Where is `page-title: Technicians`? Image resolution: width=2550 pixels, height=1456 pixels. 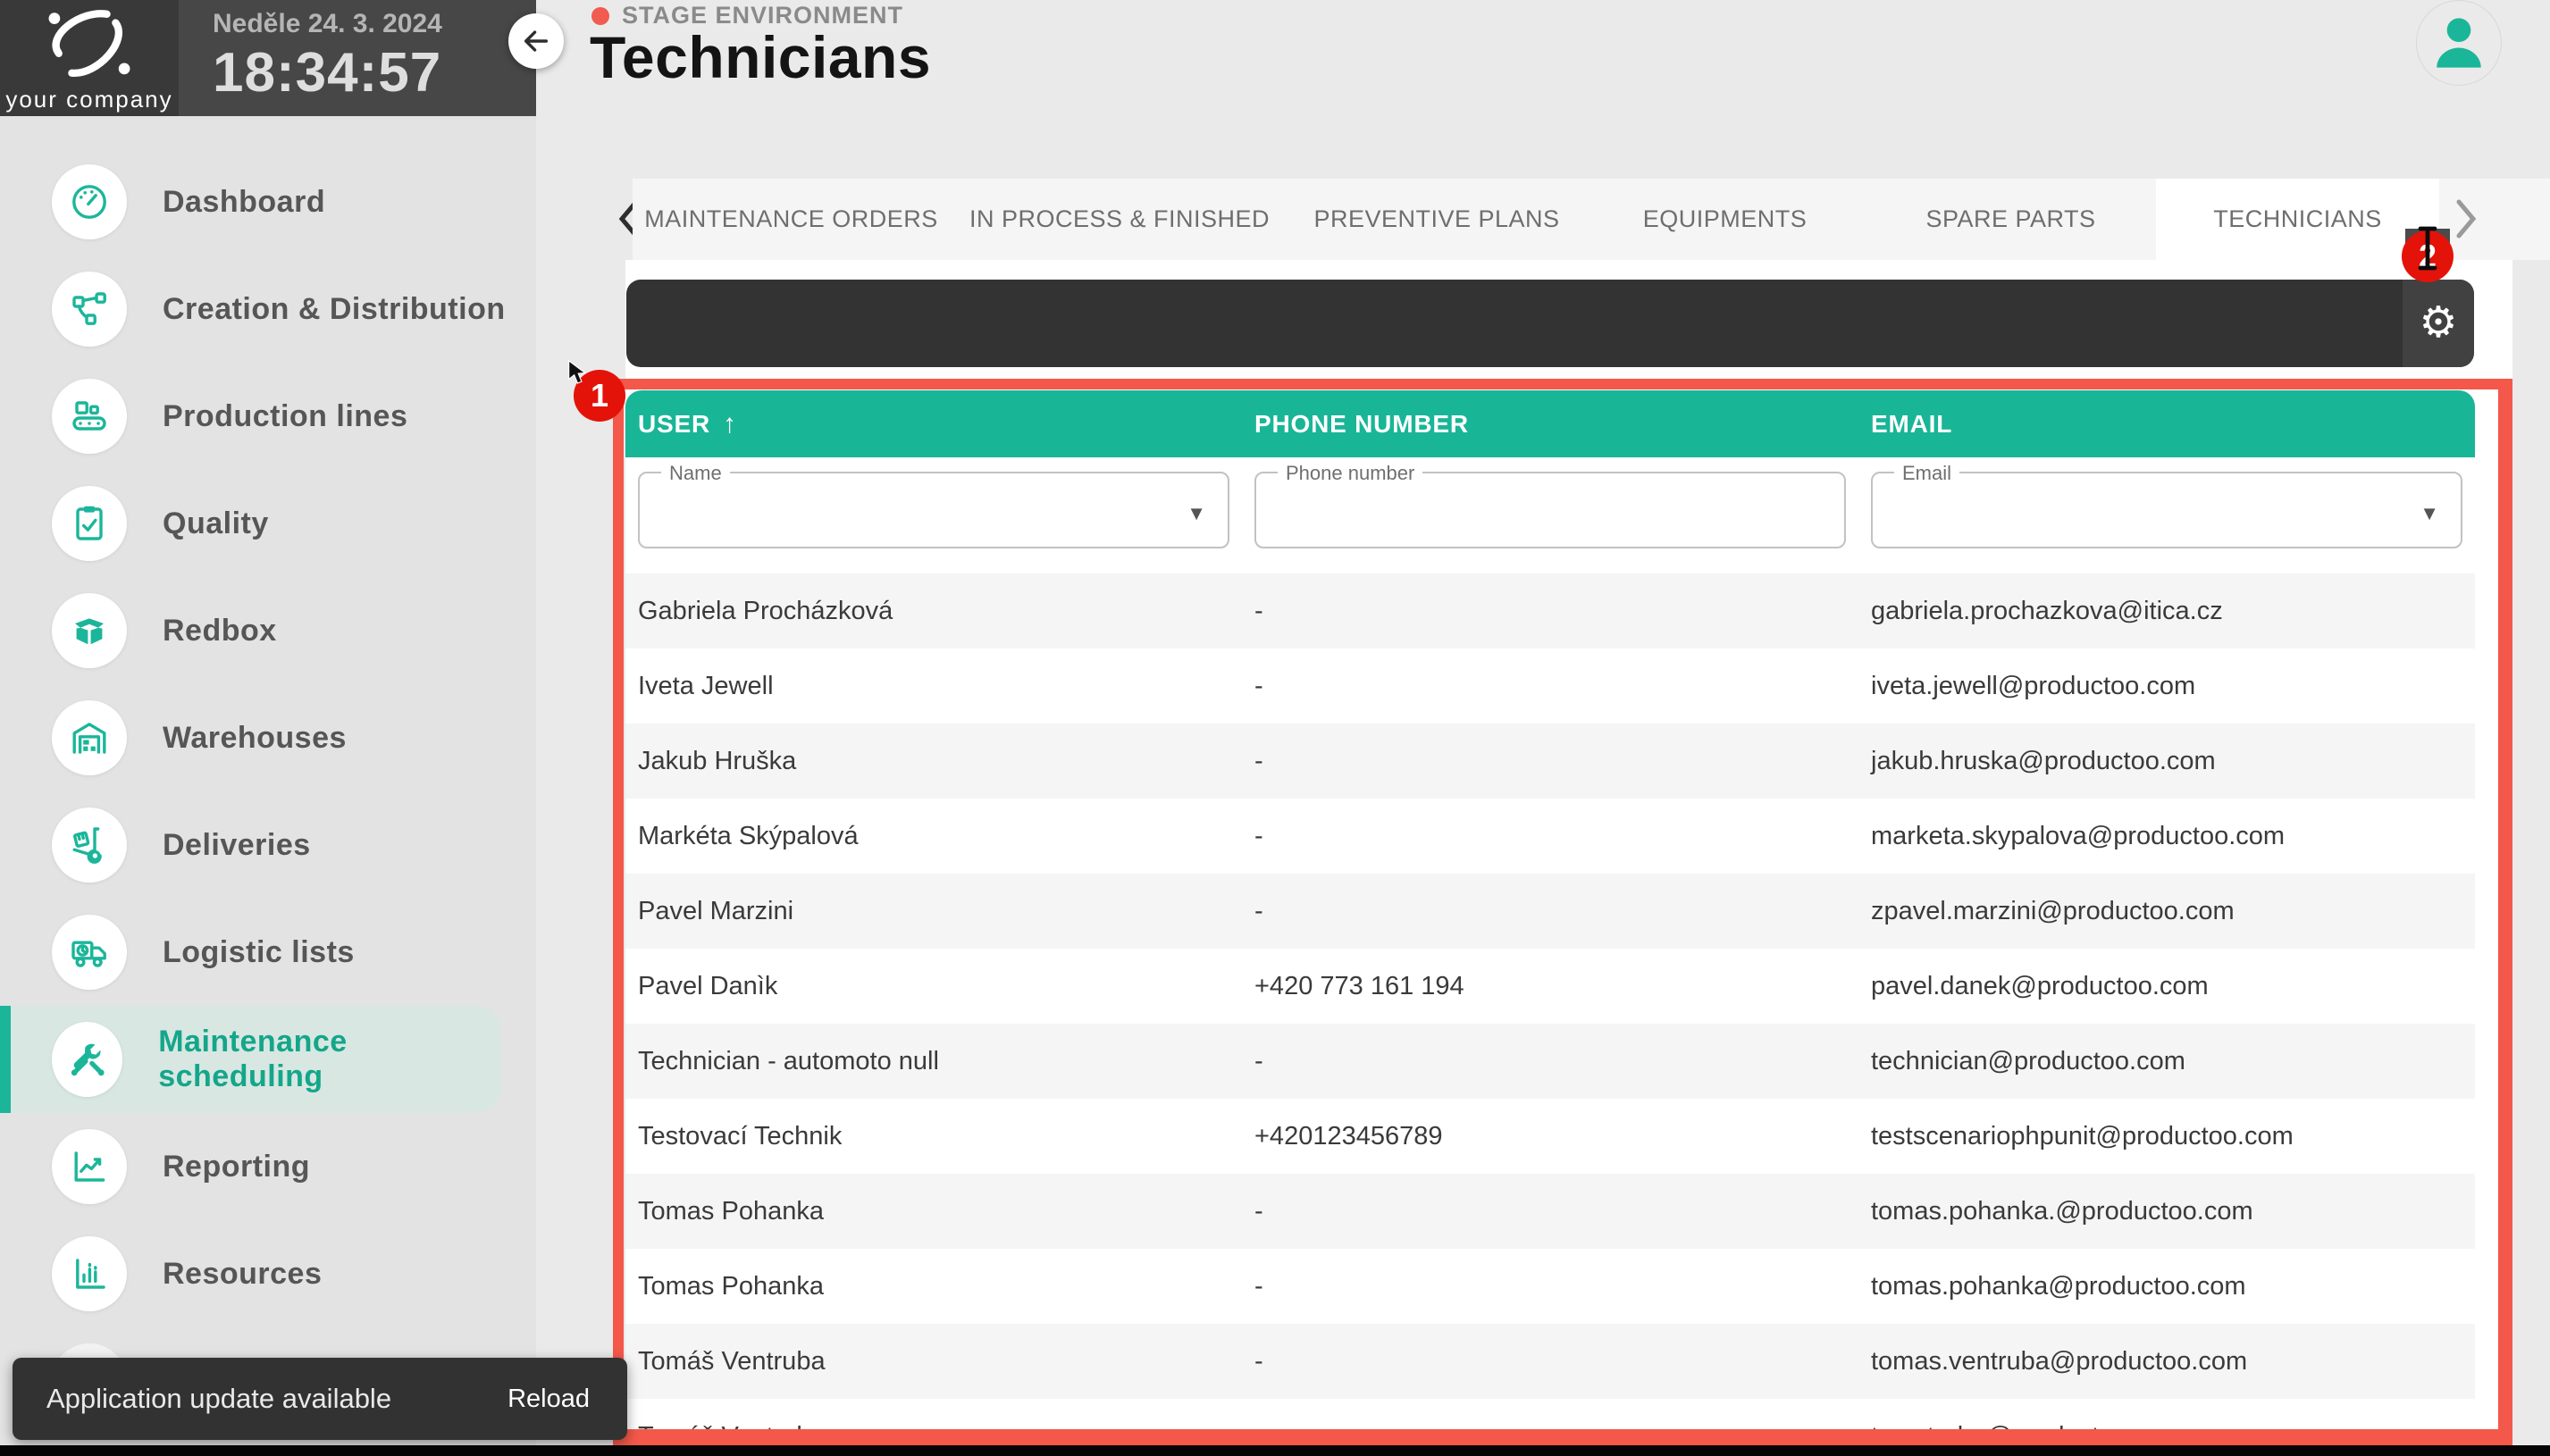 page-title: Technicians is located at coordinates (761, 57).